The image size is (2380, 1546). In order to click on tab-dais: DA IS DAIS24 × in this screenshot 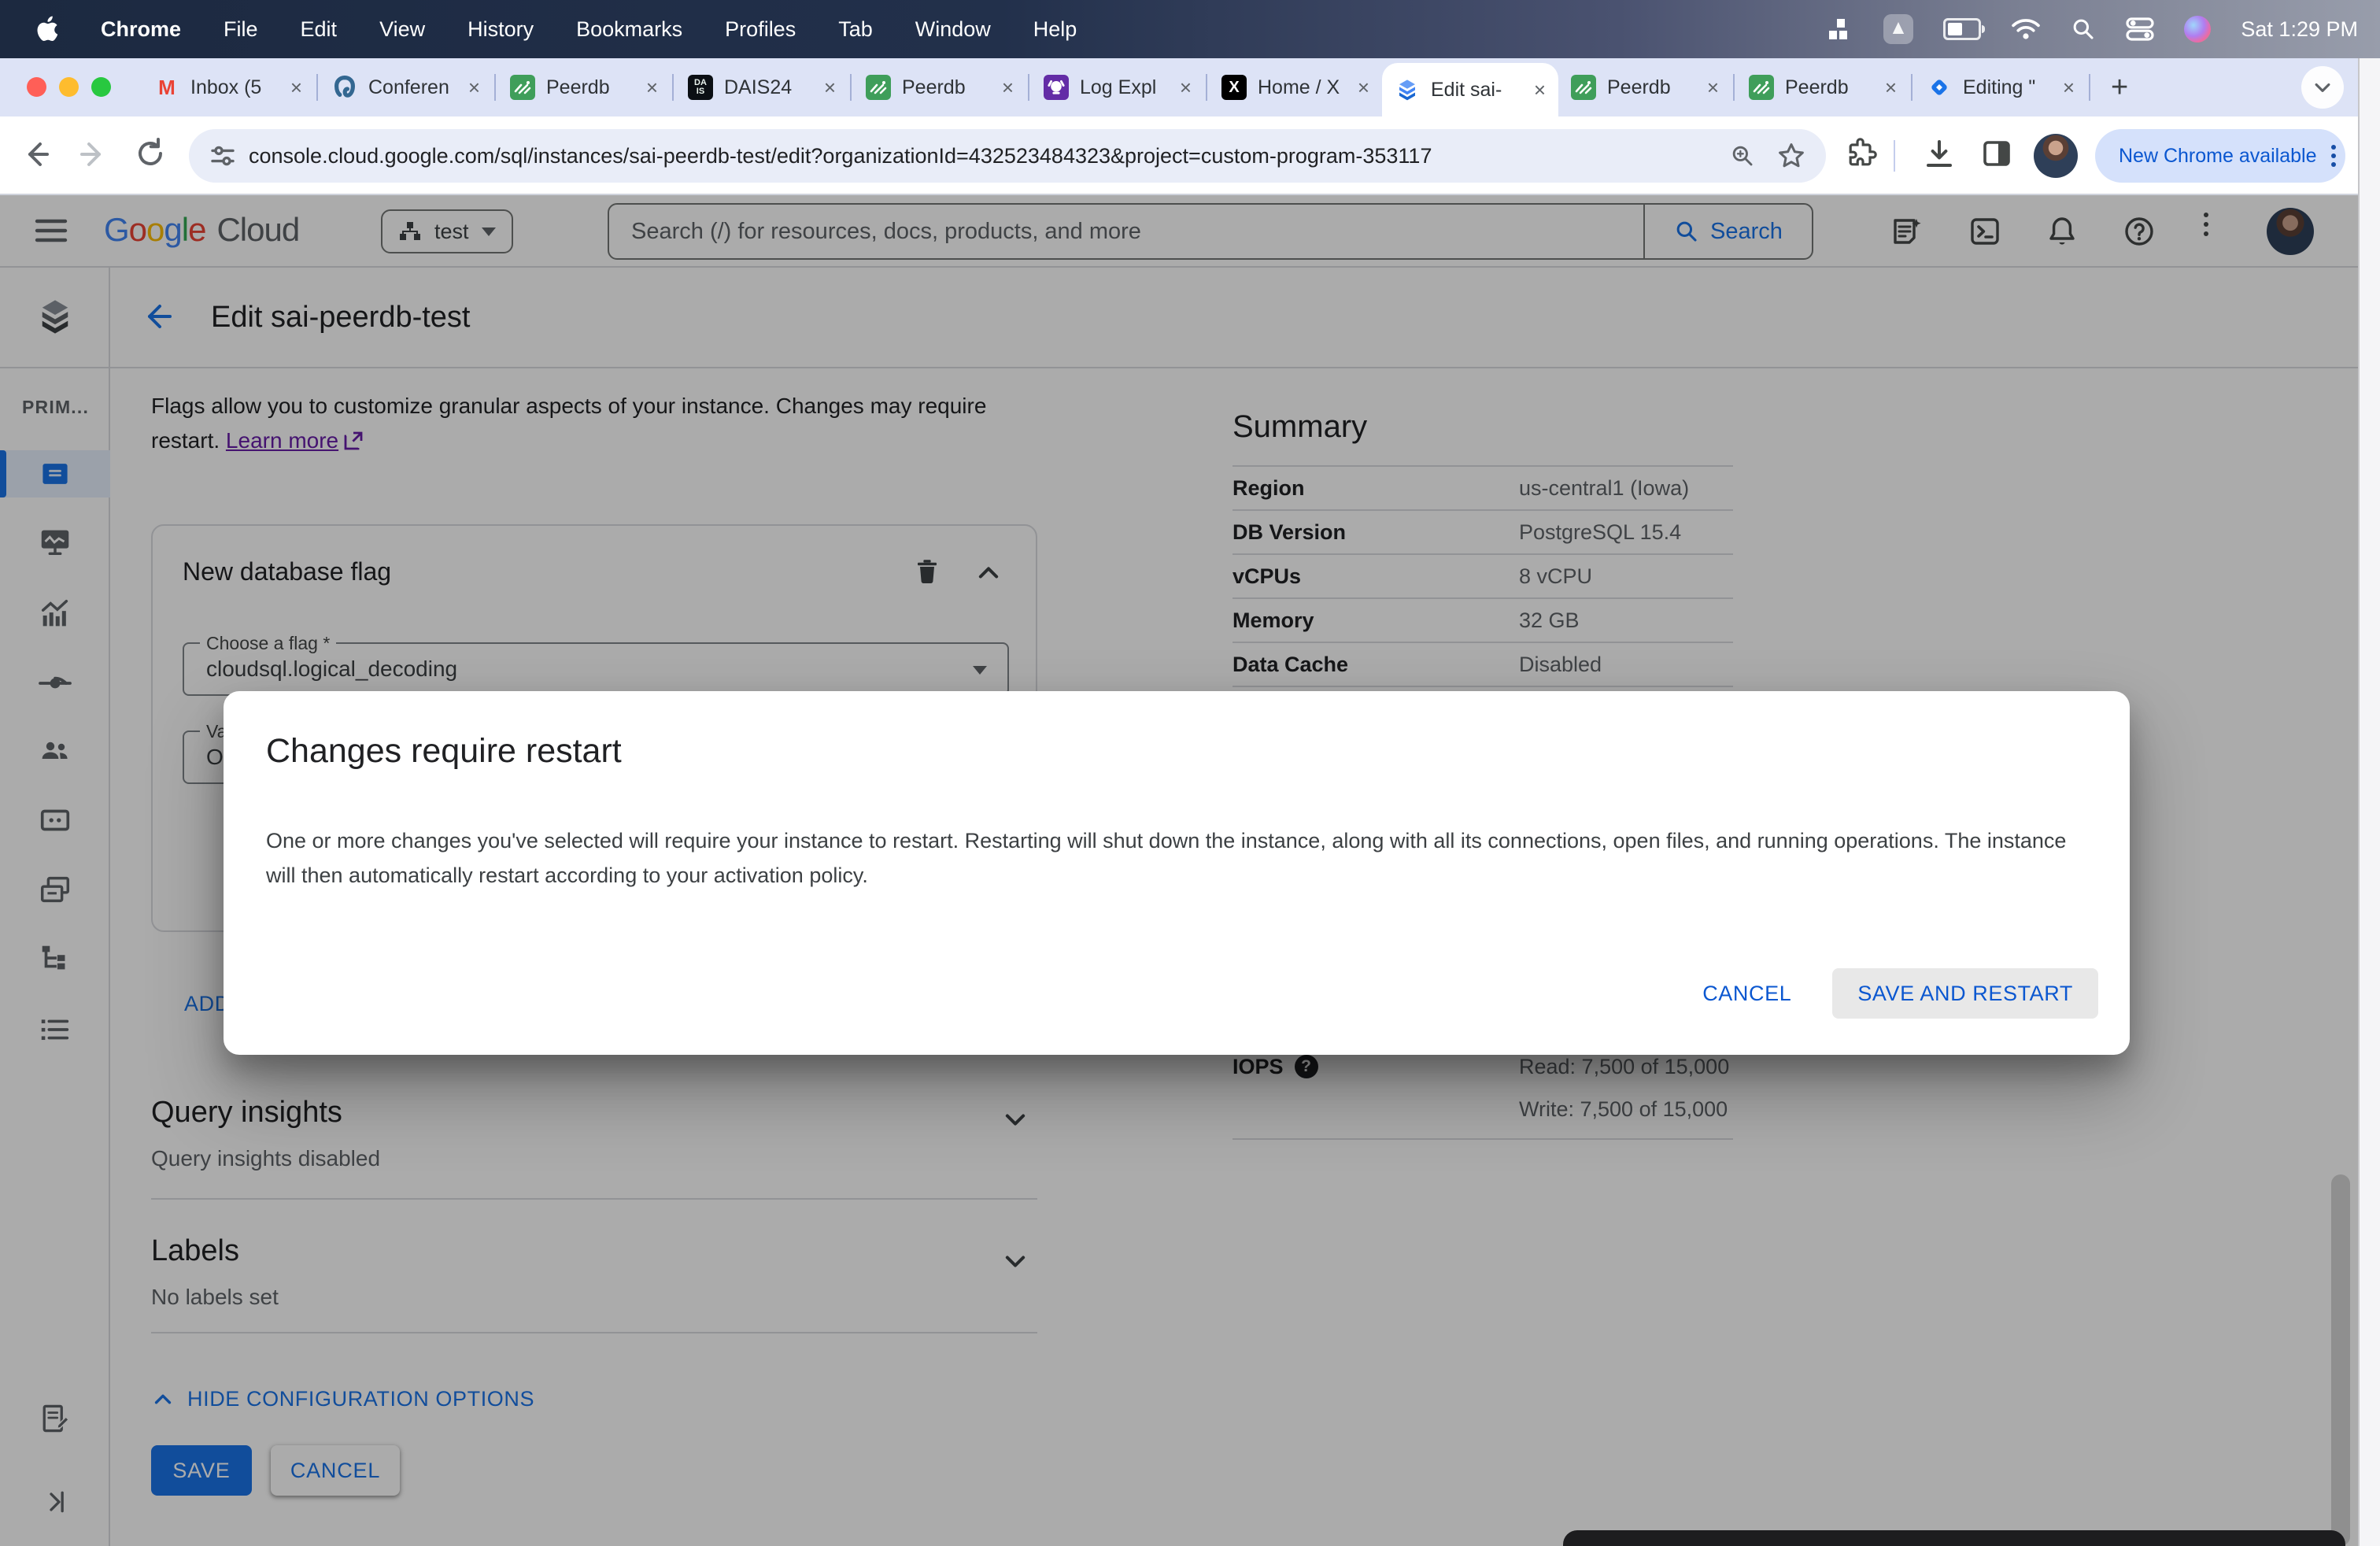, I will do `click(761, 87)`.